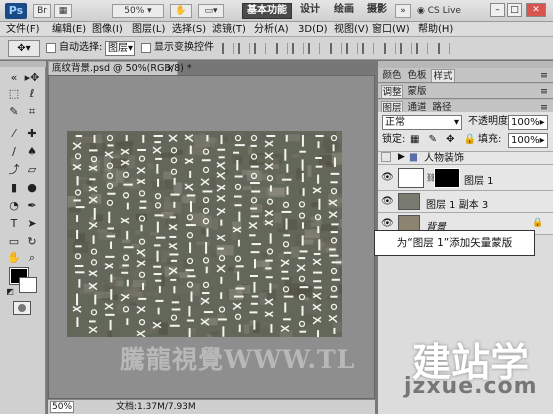 The image size is (553, 414). I want to click on path-selection-tool-icon: ➤, so click(32, 224).